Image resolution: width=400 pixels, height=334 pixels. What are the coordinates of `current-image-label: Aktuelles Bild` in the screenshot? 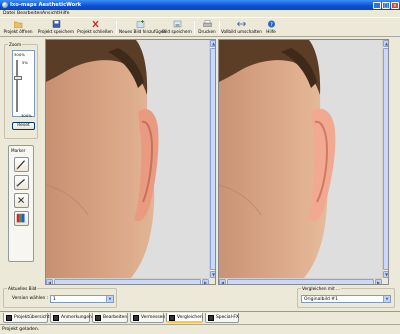 It's located at (22, 288).